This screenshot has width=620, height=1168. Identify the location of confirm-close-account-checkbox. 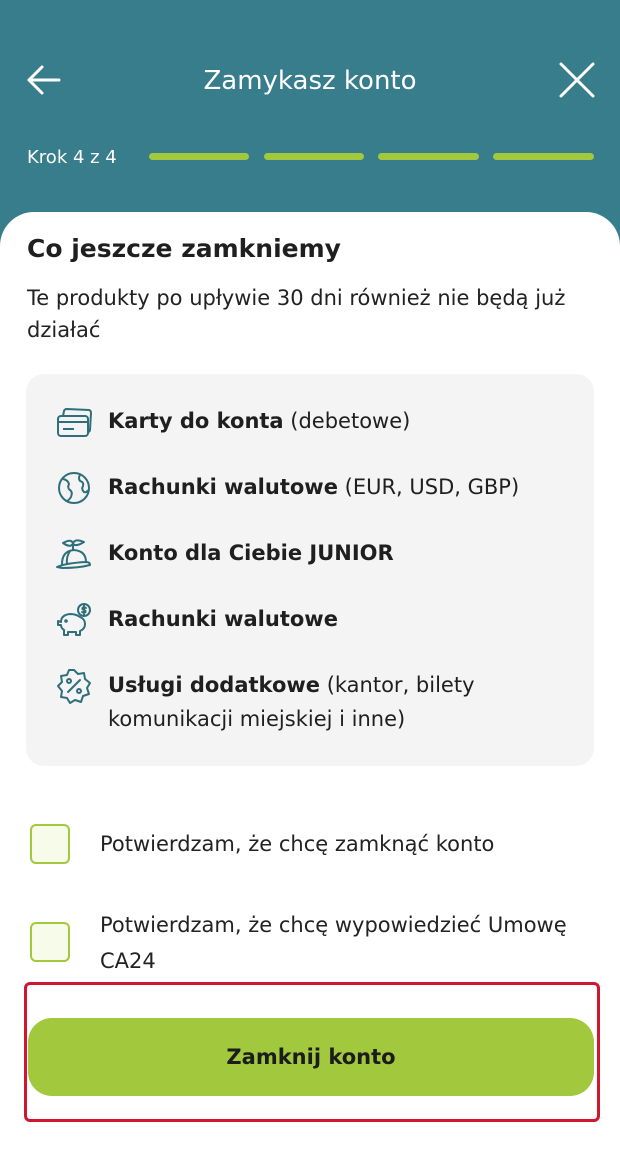
(50, 844).